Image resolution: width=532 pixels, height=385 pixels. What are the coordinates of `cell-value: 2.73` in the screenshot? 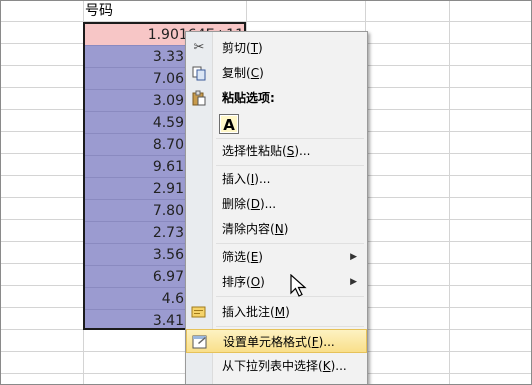 It's located at (168, 233).